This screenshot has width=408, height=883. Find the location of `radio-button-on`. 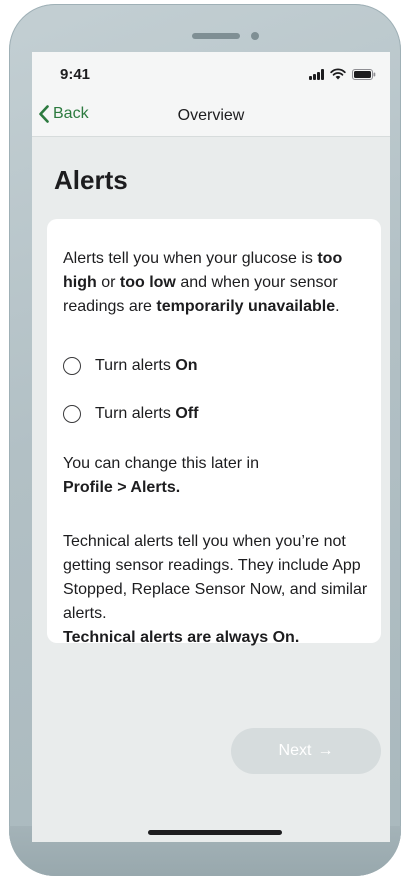

radio-button-on is located at coordinates (72, 366).